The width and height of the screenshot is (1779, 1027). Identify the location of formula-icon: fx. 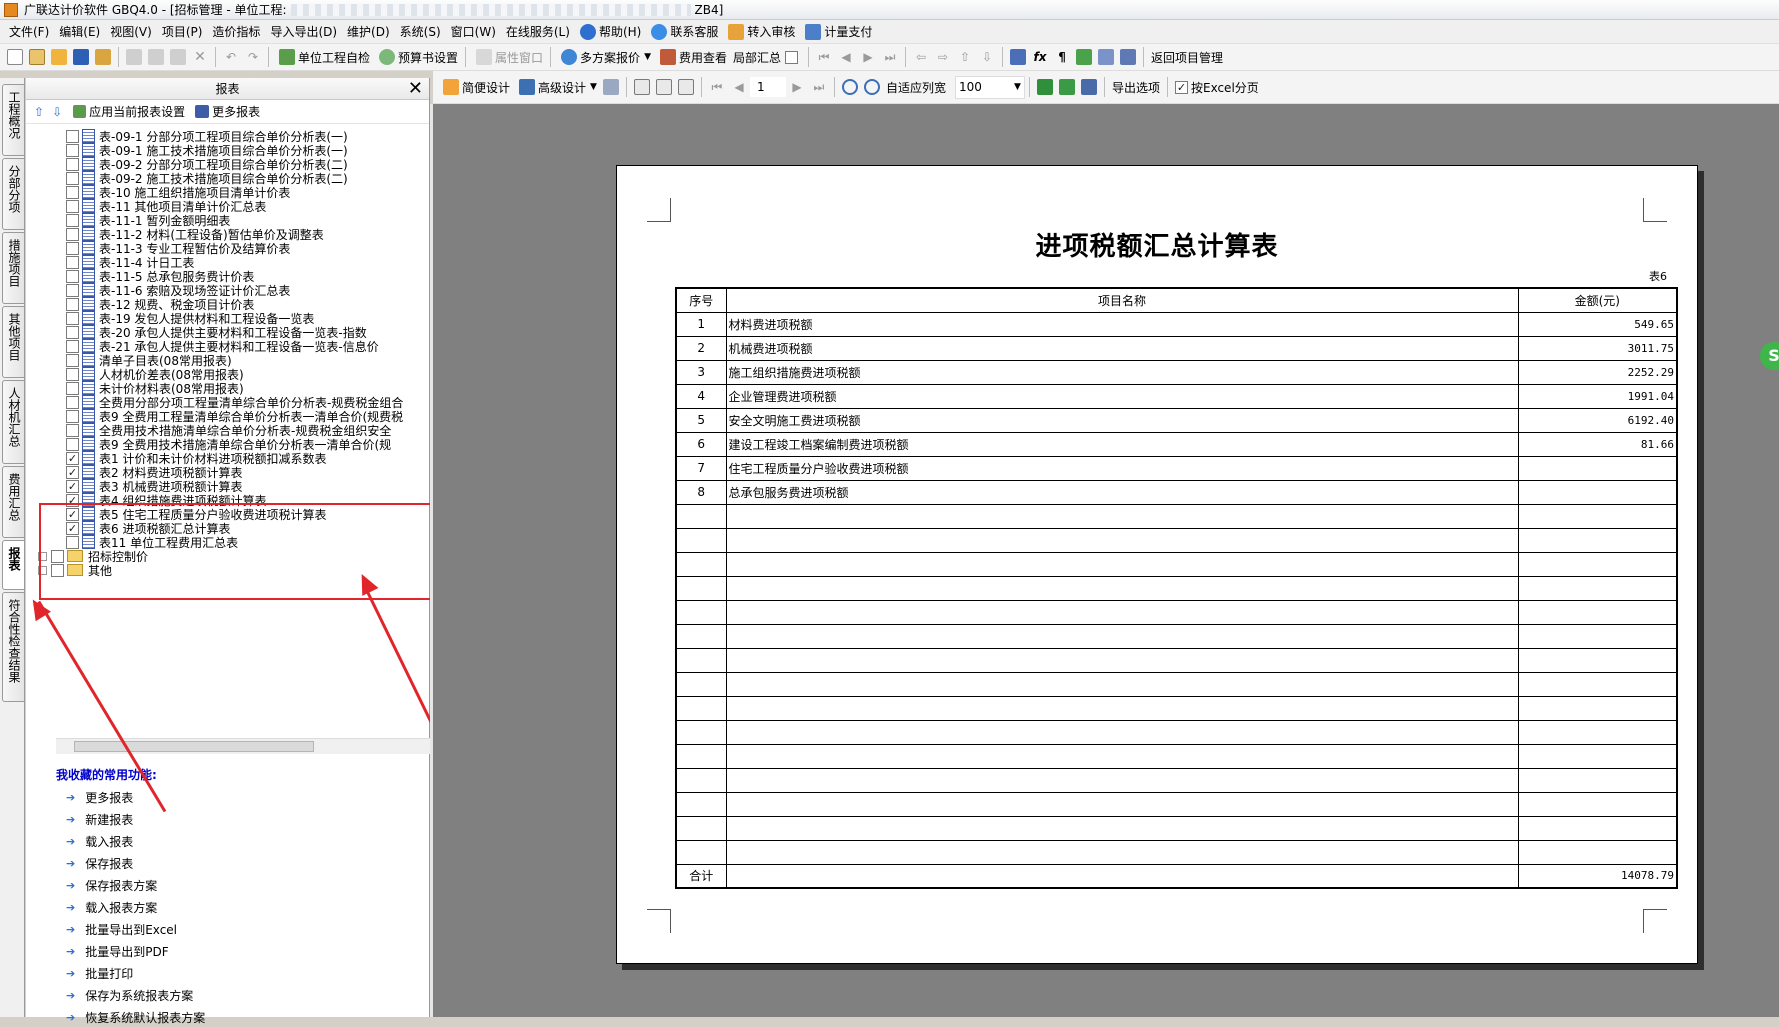
(1040, 57).